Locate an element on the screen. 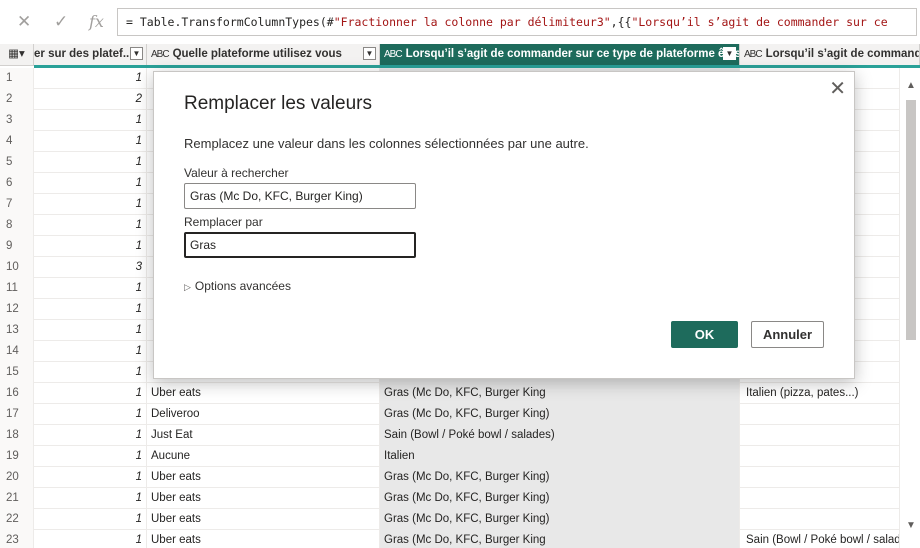 The height and width of the screenshot is (548, 920). column-header-2: ABC Quelle plateforme utilisez vous ▼ is located at coordinates (263, 54).